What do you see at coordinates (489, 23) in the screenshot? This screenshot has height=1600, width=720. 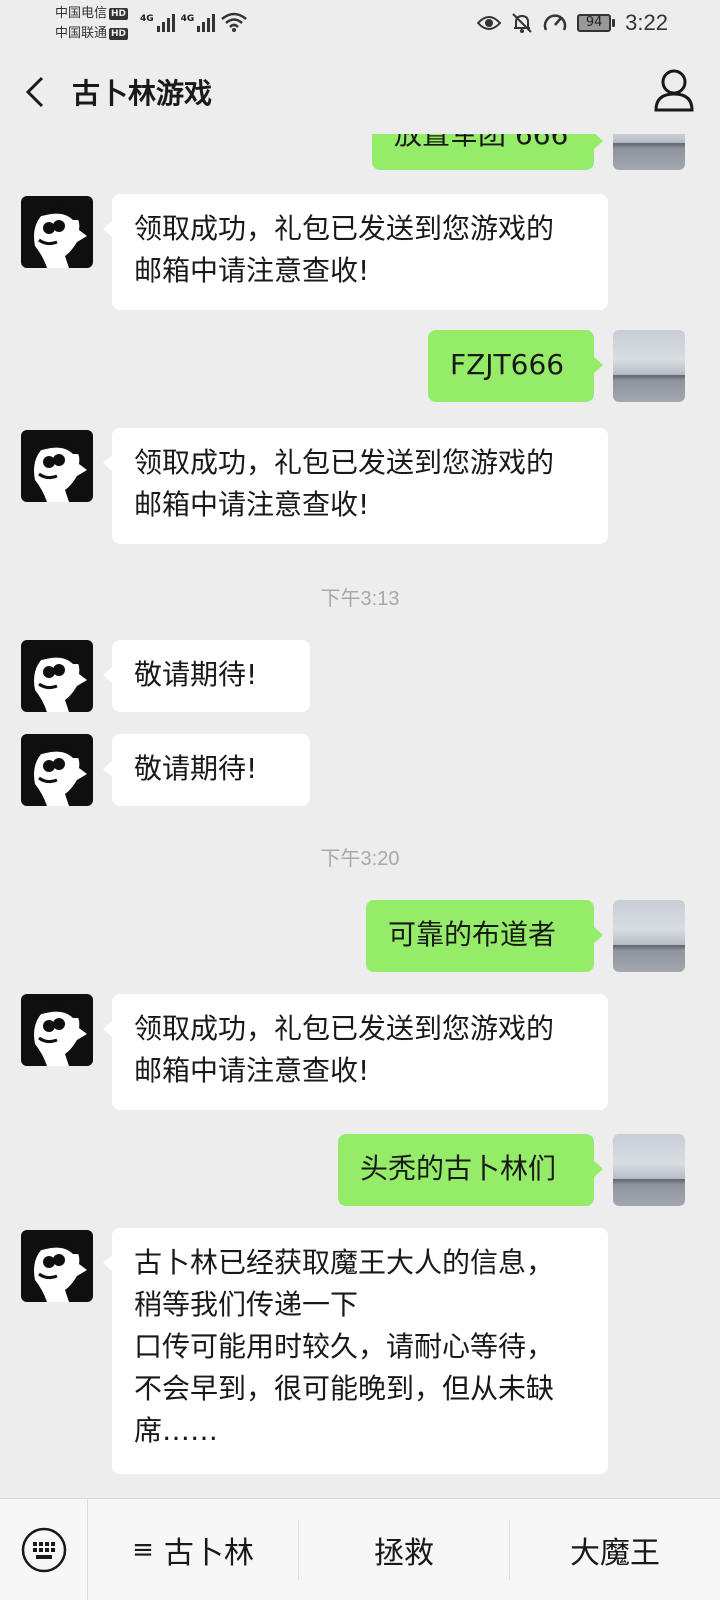 I see `eye-icon` at bounding box center [489, 23].